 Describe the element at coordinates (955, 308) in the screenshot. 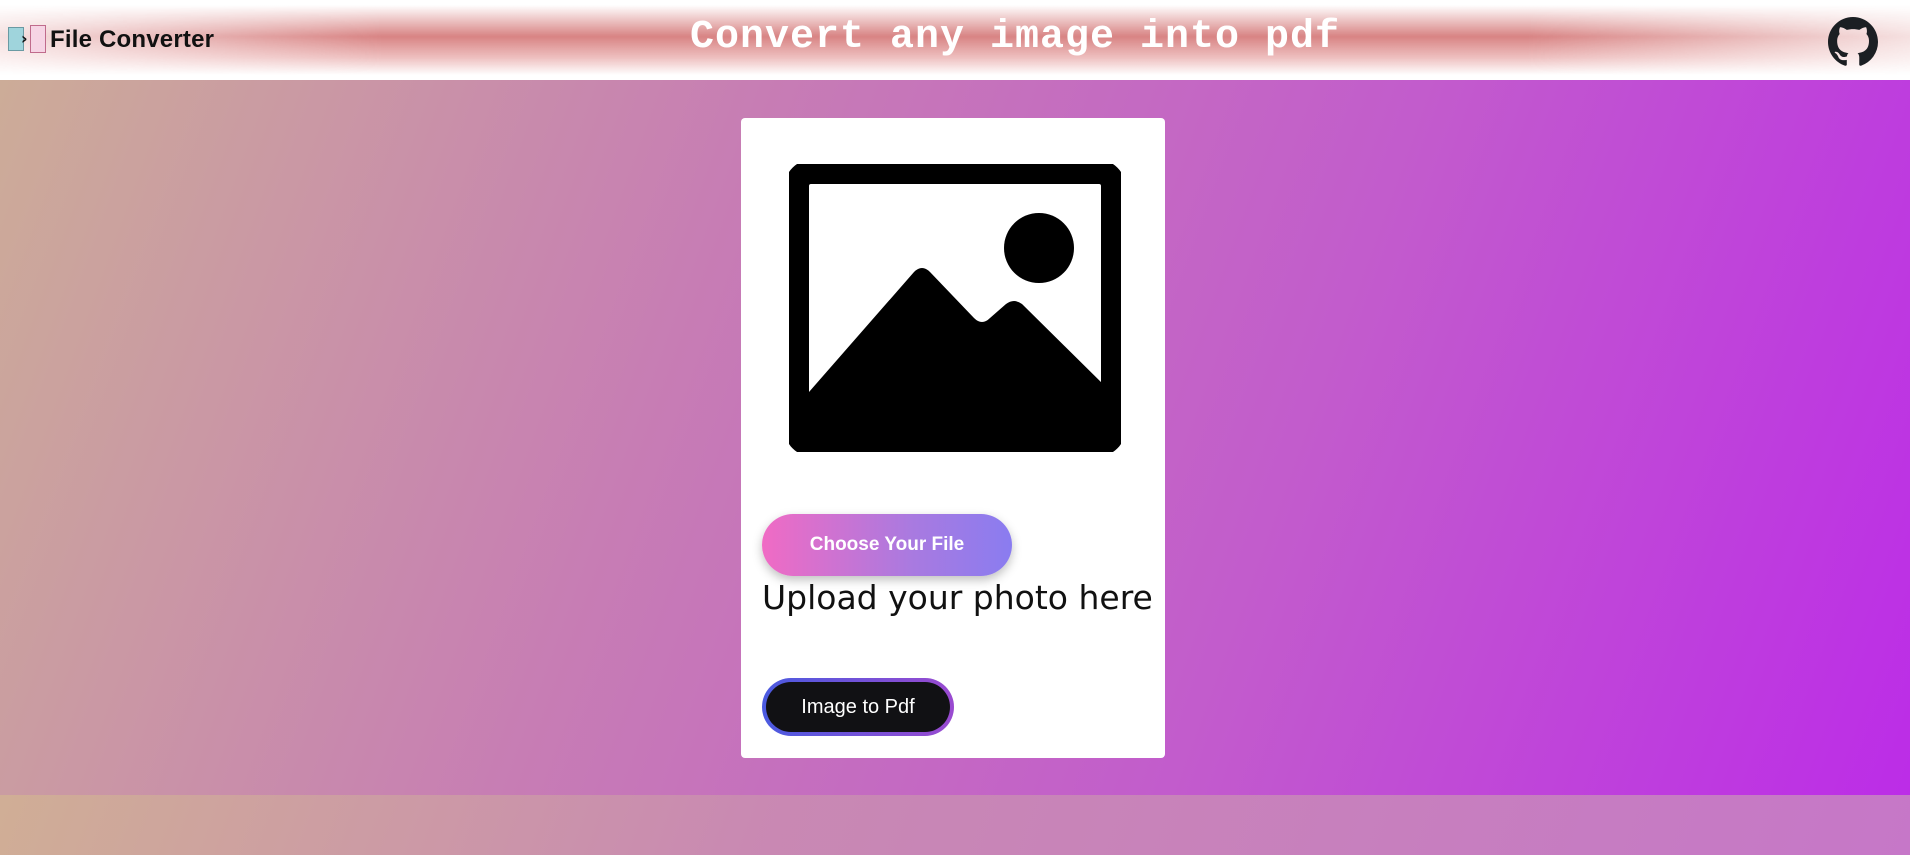

I see `image-placeholder-icon` at that location.